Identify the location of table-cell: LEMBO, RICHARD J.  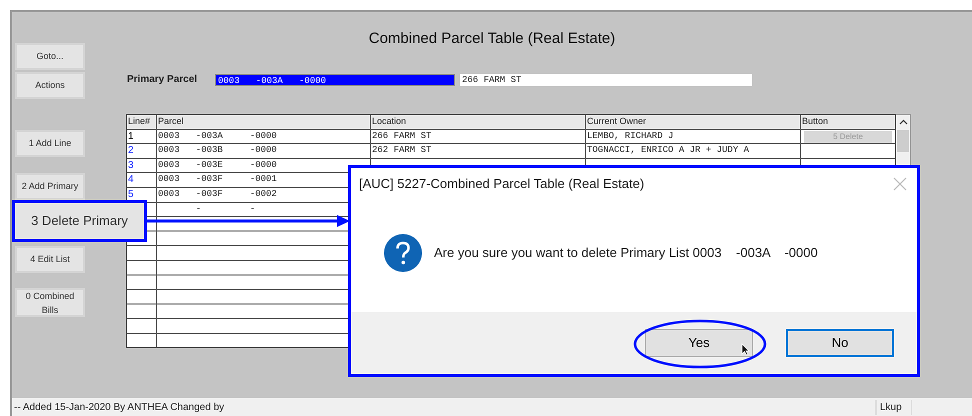
(630, 135).